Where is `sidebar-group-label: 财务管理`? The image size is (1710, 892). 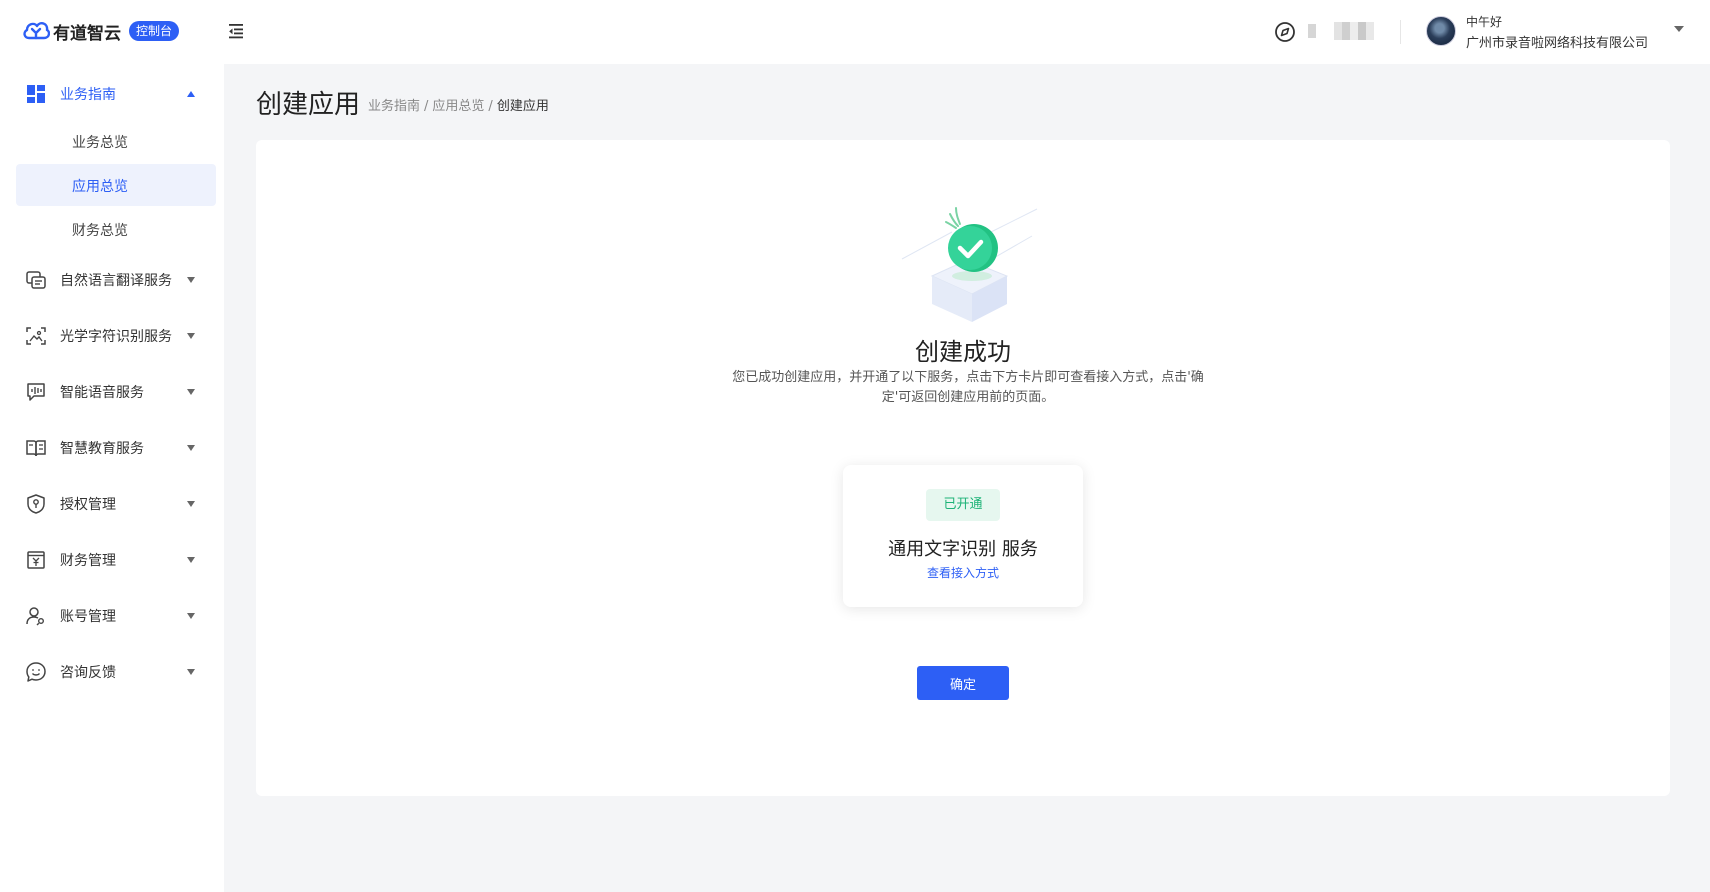
sidebar-group-label: 财务管理 is located at coordinates (88, 561).